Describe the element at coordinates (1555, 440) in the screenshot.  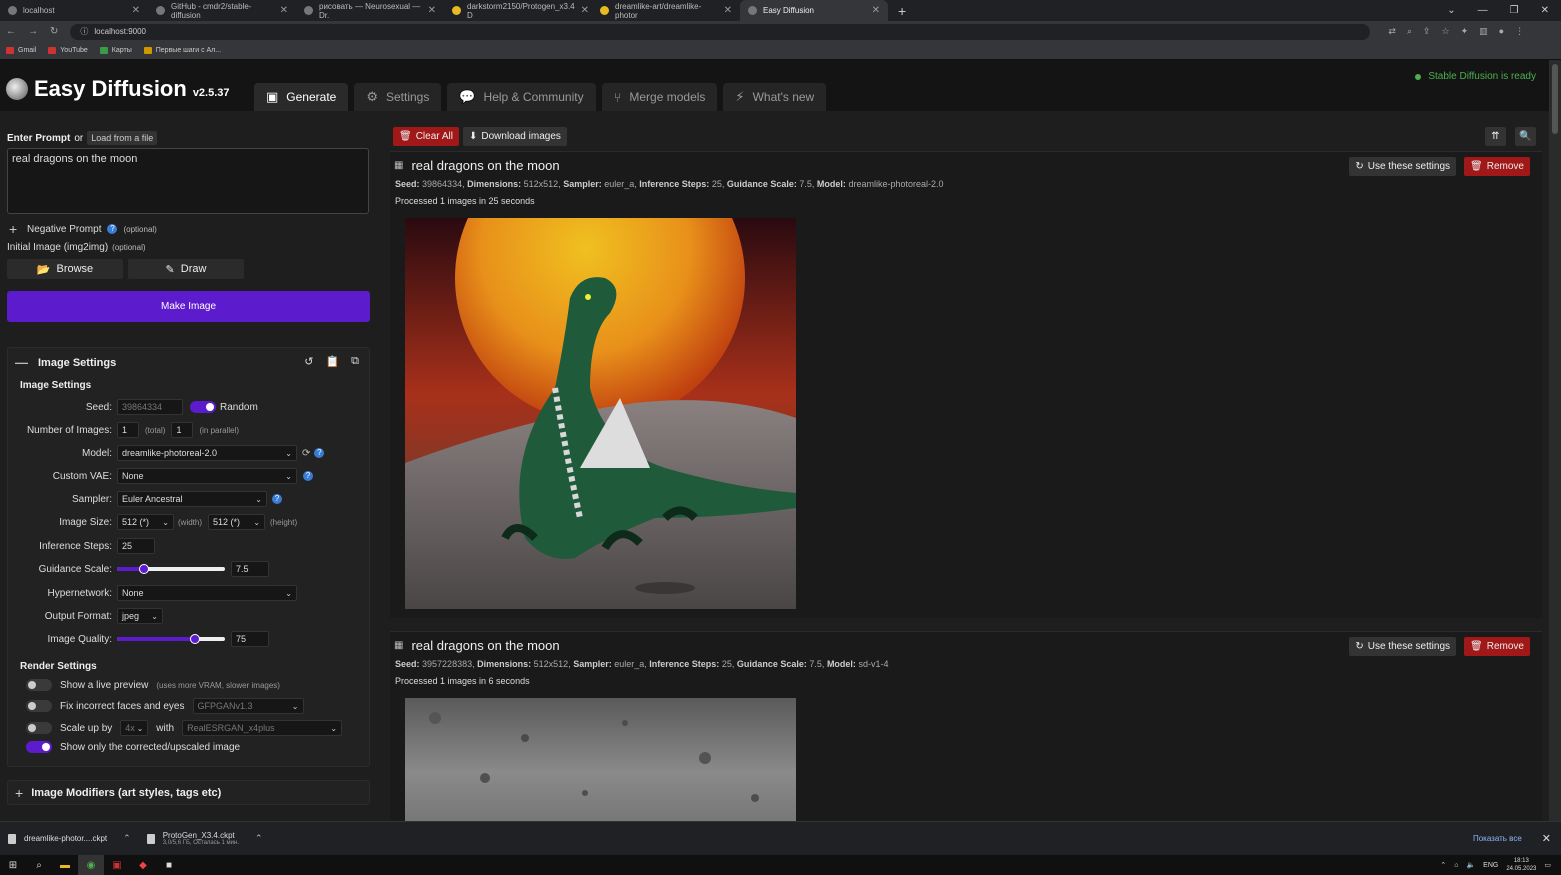
I see `page-scrollbar` at that location.